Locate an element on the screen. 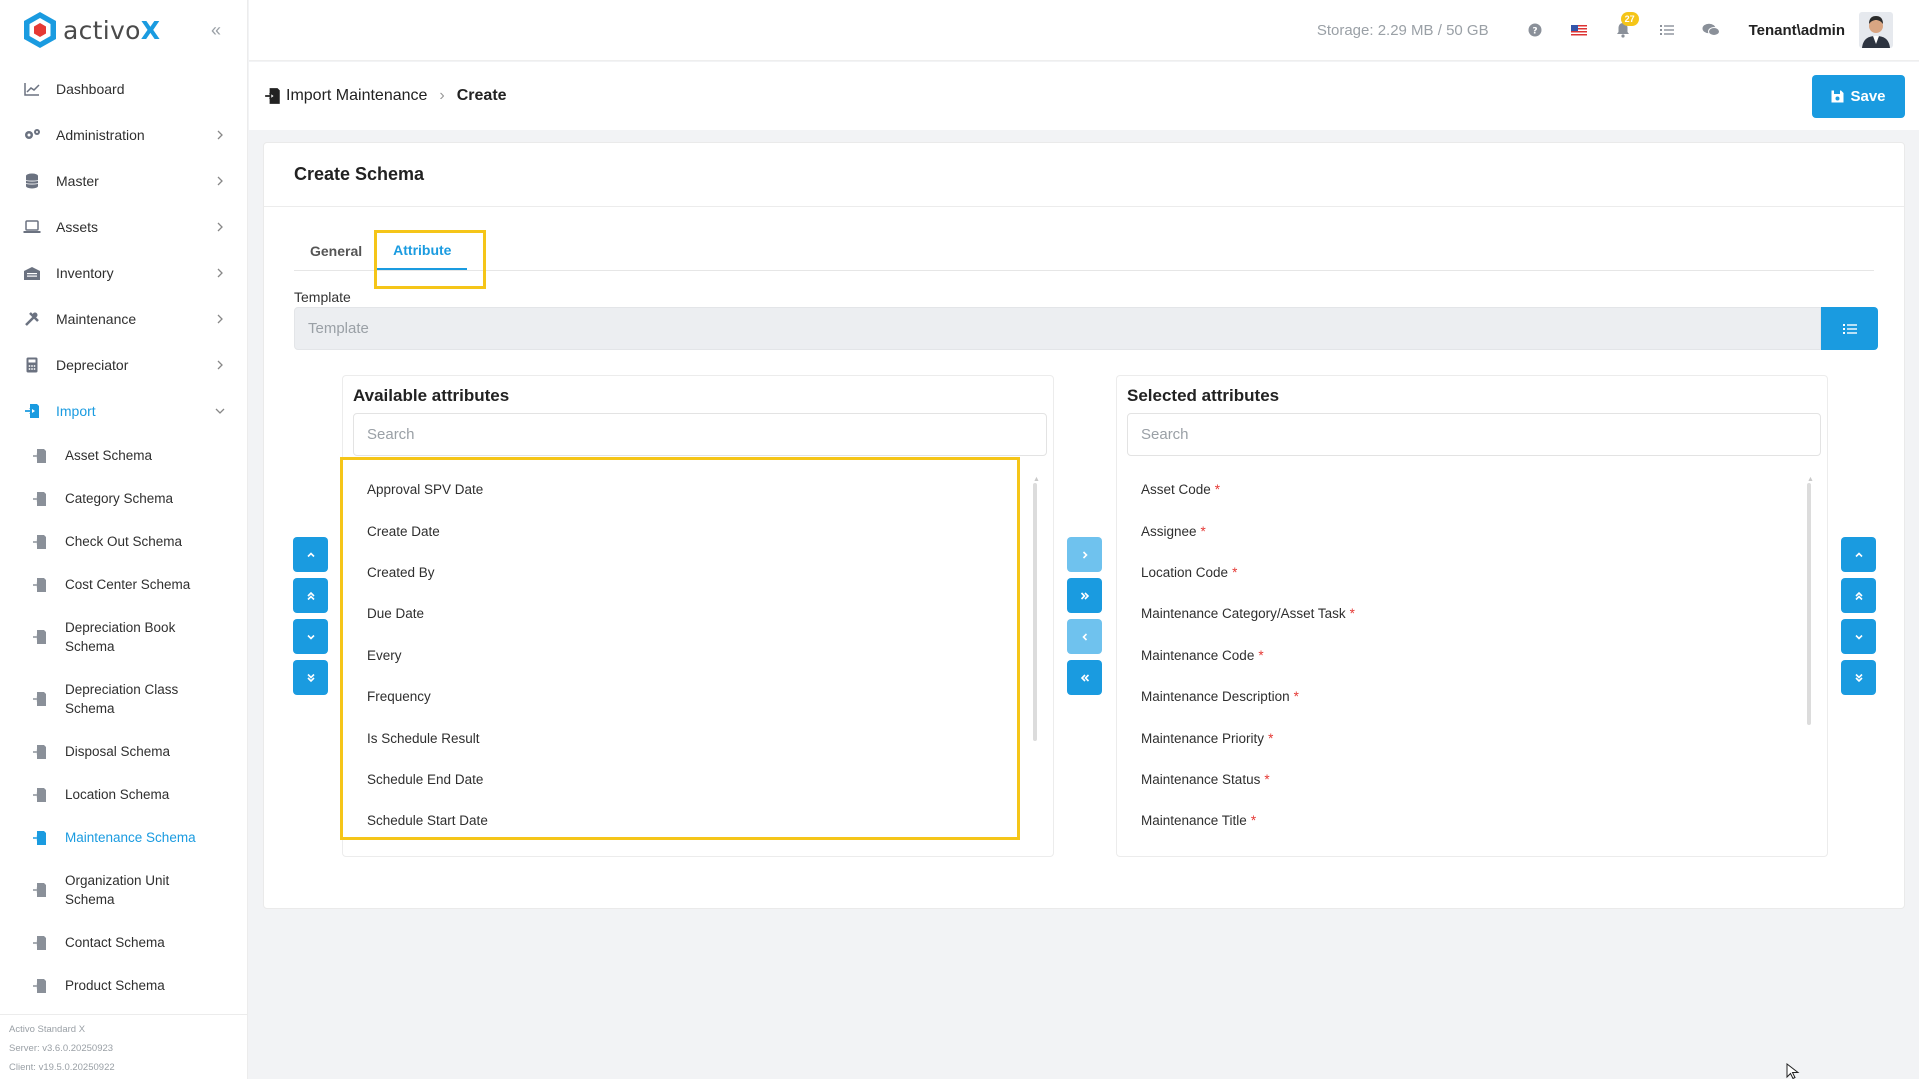 The height and width of the screenshot is (1079, 1919). sidebar-item-assets: Assets is located at coordinates (123, 227).